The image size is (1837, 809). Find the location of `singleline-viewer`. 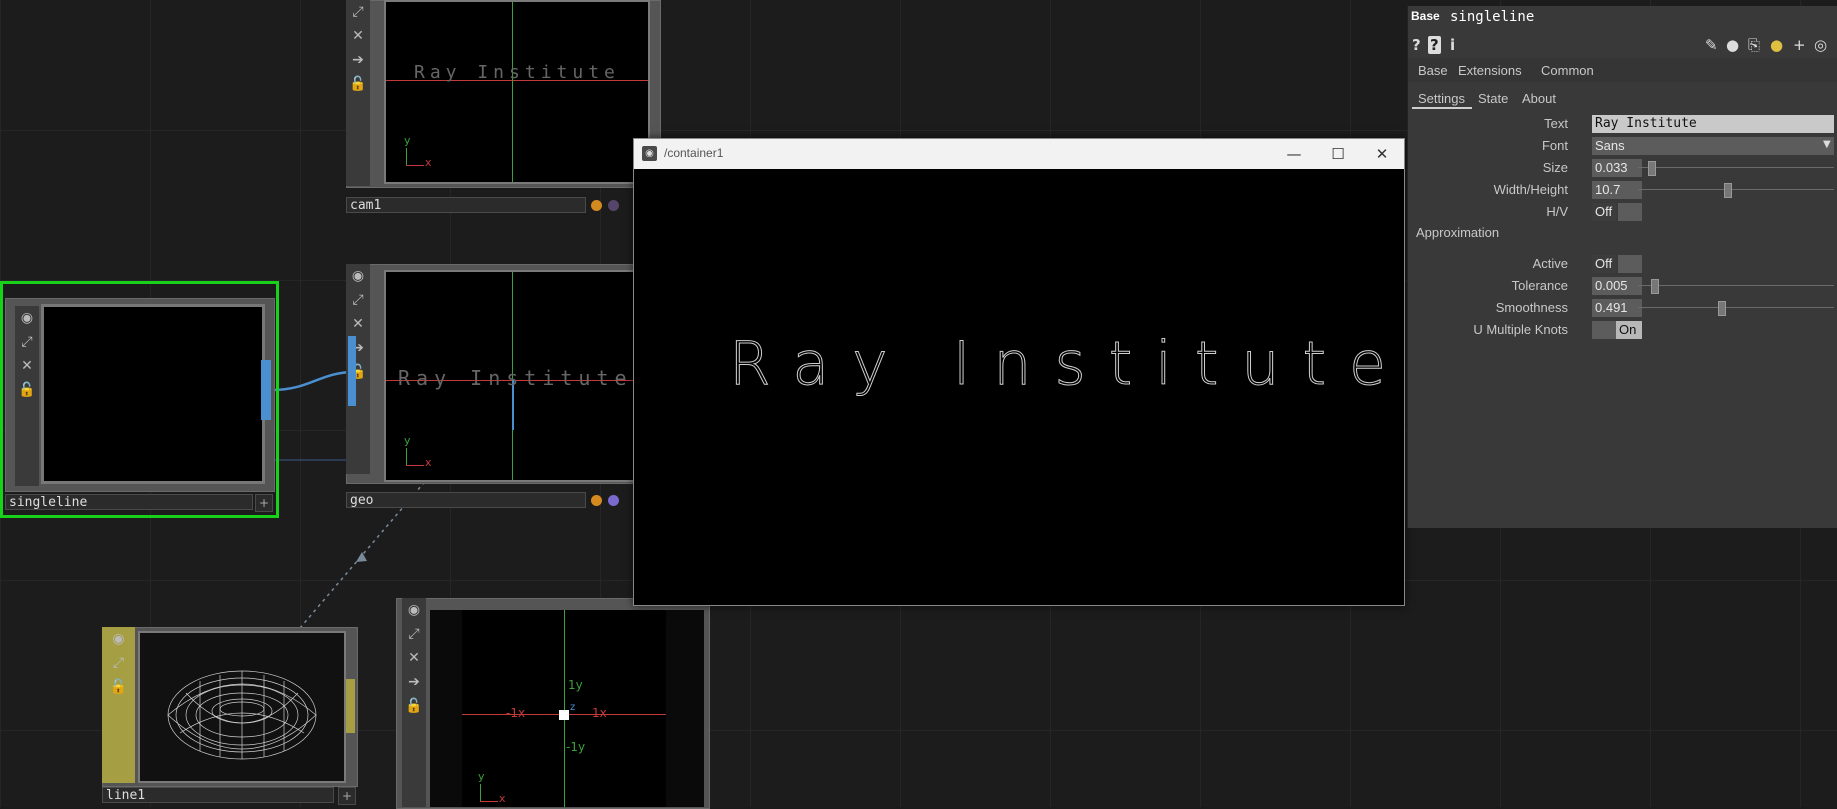

singleline-viewer is located at coordinates (153, 394).